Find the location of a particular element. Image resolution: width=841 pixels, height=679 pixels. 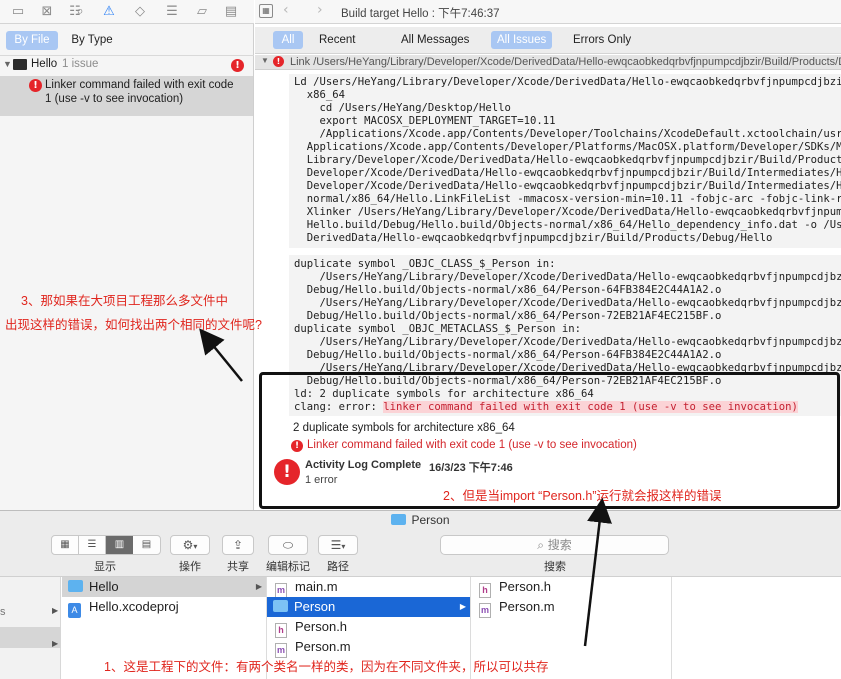

arrow-to-note3 is located at coordinates (221, 355).